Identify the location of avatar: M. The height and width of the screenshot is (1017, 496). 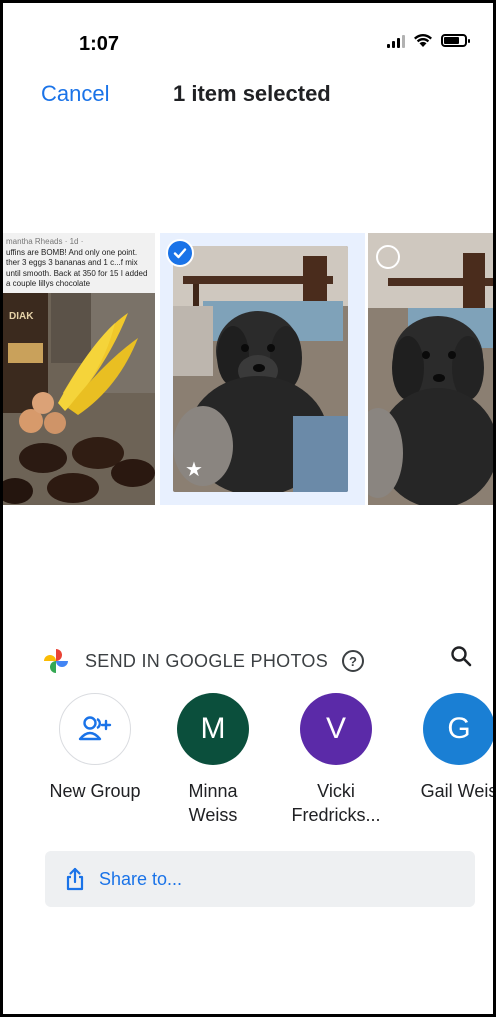
(213, 729).